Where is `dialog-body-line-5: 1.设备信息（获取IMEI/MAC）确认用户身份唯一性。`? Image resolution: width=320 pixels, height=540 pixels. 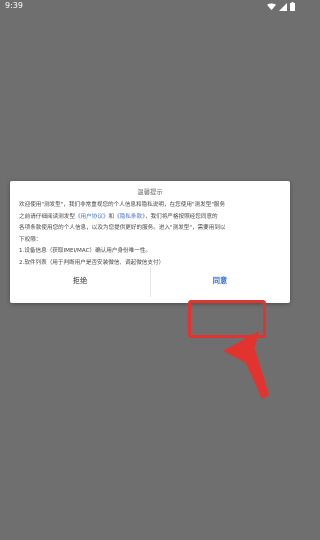 dialog-body-line-5: 1.设备信息（获取IMEI/MAC）确认用户身份唯一性。 is located at coordinates (85, 251).